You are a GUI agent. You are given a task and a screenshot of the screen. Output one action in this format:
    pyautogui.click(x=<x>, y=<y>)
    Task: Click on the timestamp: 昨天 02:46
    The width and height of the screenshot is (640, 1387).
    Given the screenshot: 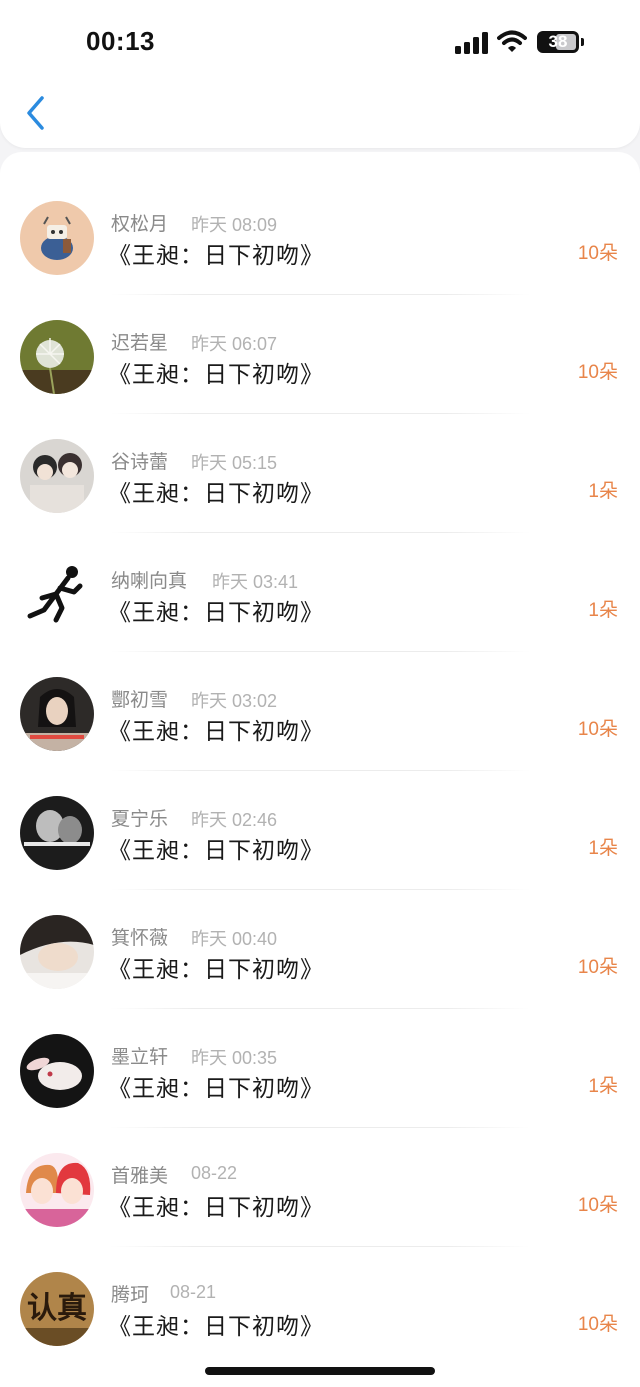 What is the action you would take?
    pyautogui.click(x=234, y=820)
    